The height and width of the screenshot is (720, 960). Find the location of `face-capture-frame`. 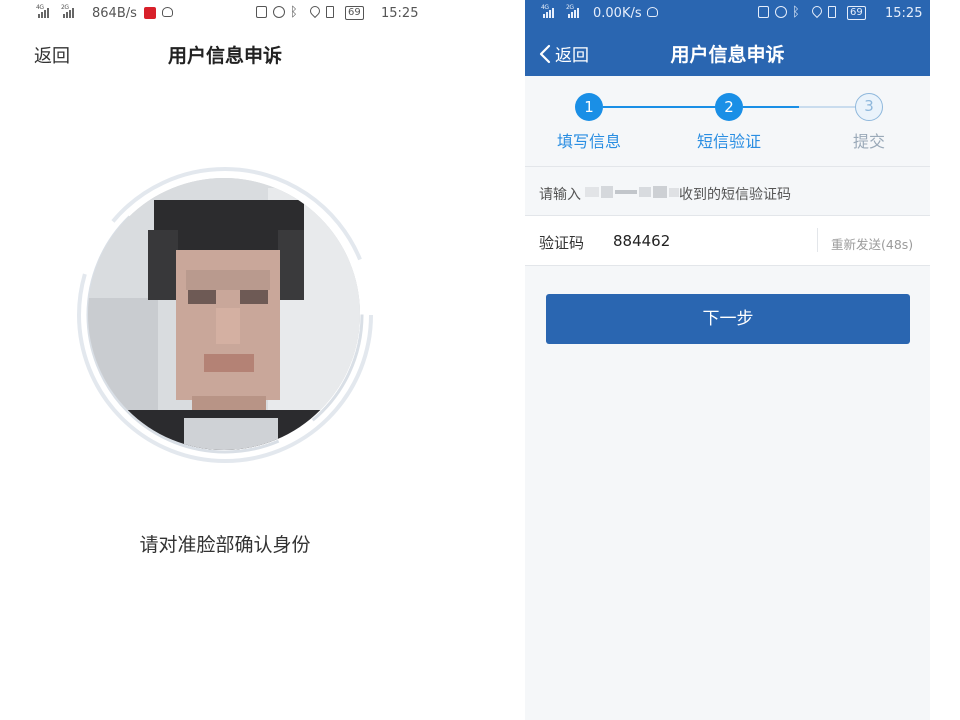

face-capture-frame is located at coordinates (225, 315).